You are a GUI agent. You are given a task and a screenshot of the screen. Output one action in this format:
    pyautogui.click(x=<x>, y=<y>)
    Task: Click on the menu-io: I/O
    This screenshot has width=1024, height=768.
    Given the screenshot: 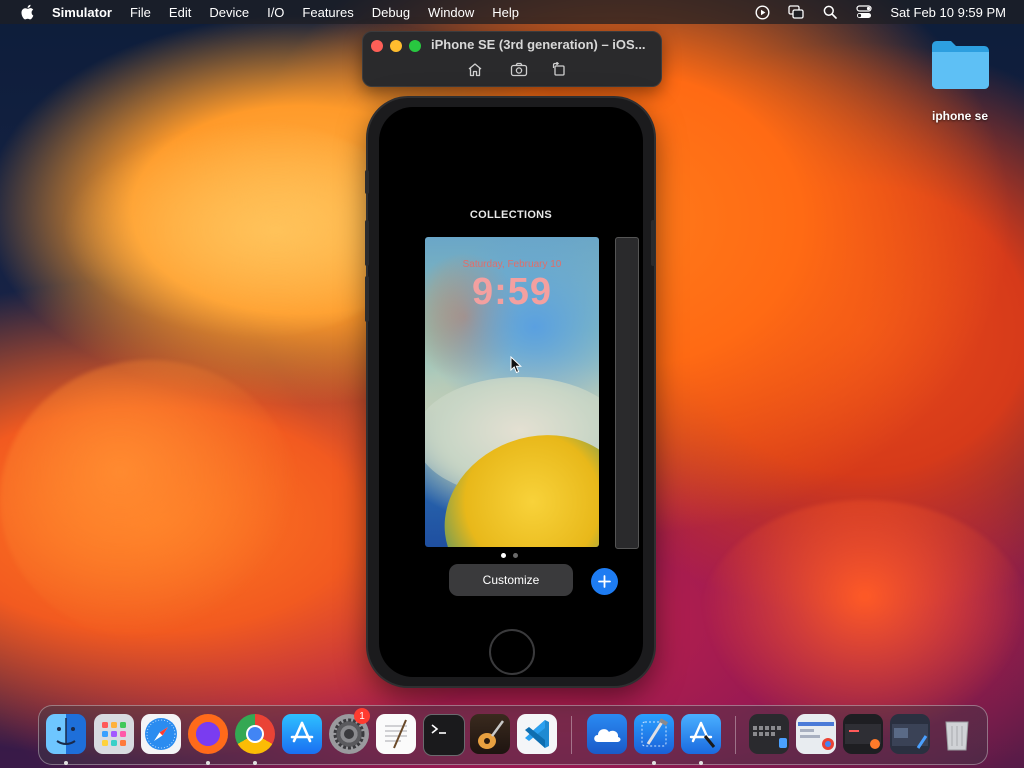 What is the action you would take?
    pyautogui.click(x=275, y=12)
    